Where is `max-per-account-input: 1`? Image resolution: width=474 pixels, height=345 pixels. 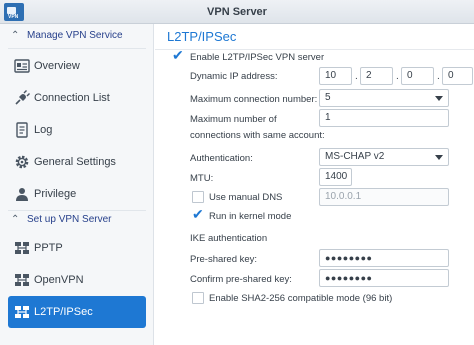
max-per-account-input: 1 is located at coordinates (384, 118).